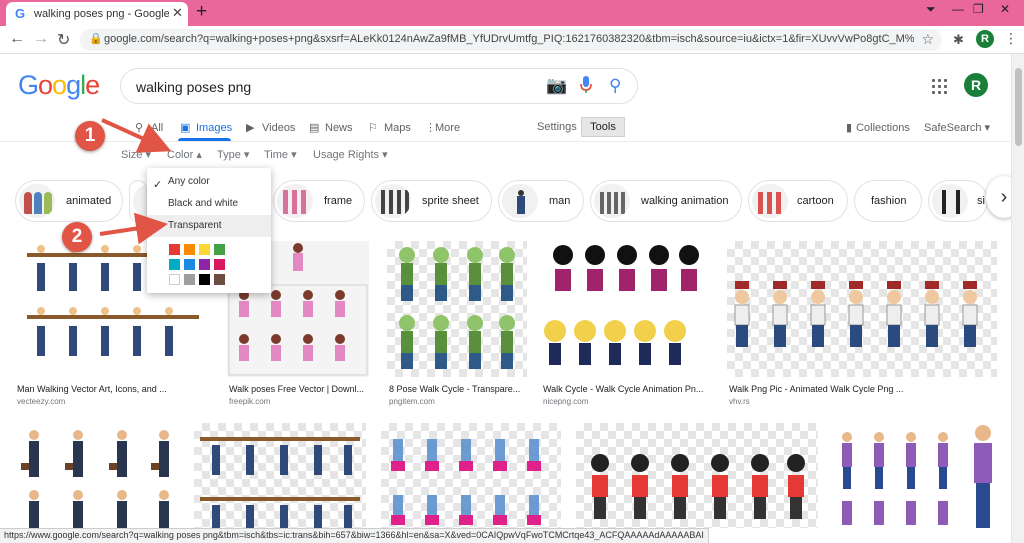  I want to click on back-icon: ←, so click(17, 39).